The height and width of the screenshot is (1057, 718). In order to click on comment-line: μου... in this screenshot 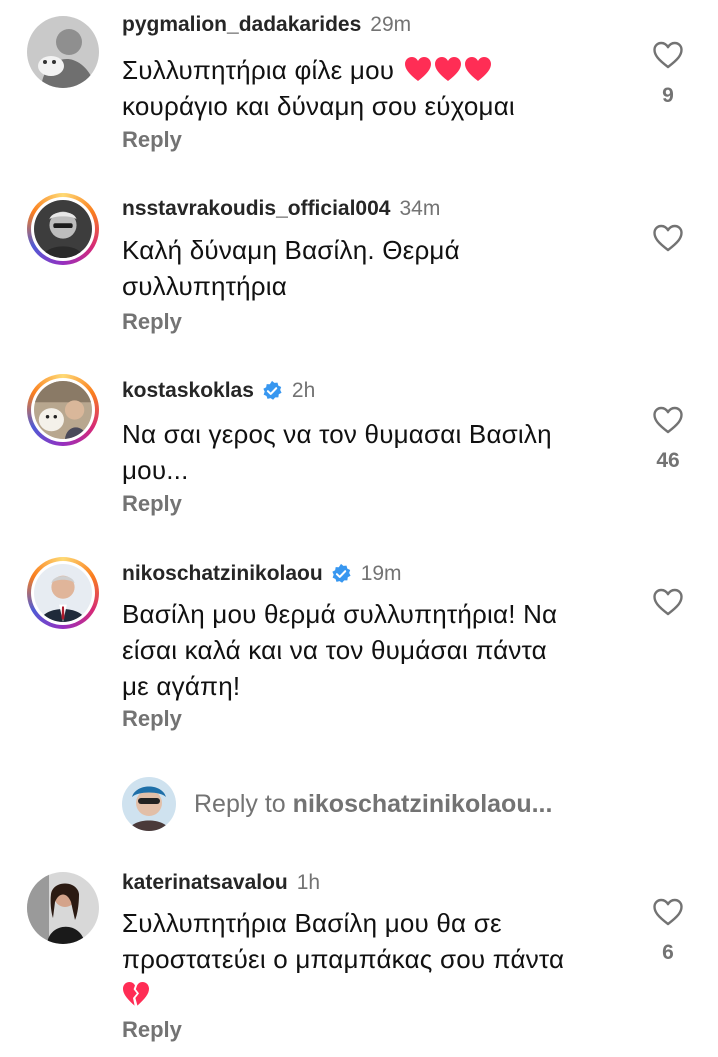, I will do `click(155, 470)`.